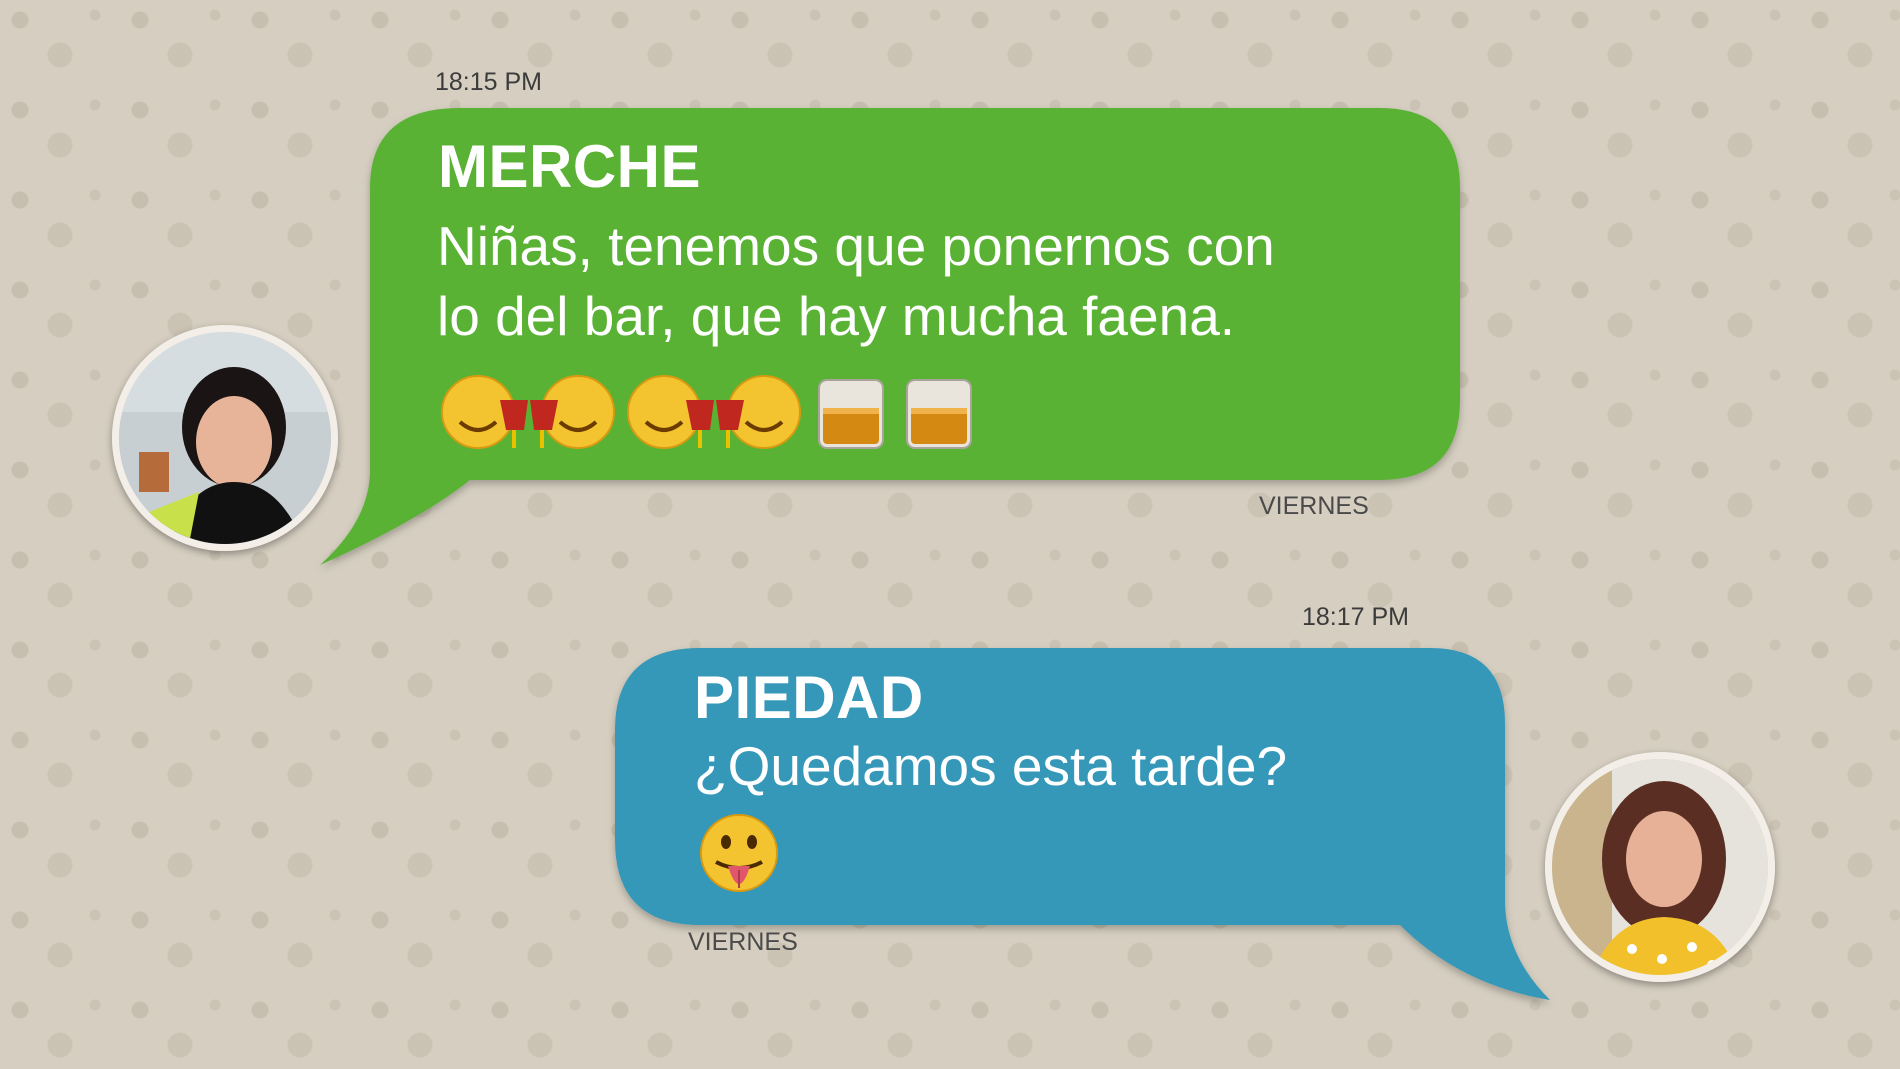 The height and width of the screenshot is (1069, 1900). Describe the element at coordinates (570, 166) in the screenshot. I see `sender-name: MERCHE` at that location.